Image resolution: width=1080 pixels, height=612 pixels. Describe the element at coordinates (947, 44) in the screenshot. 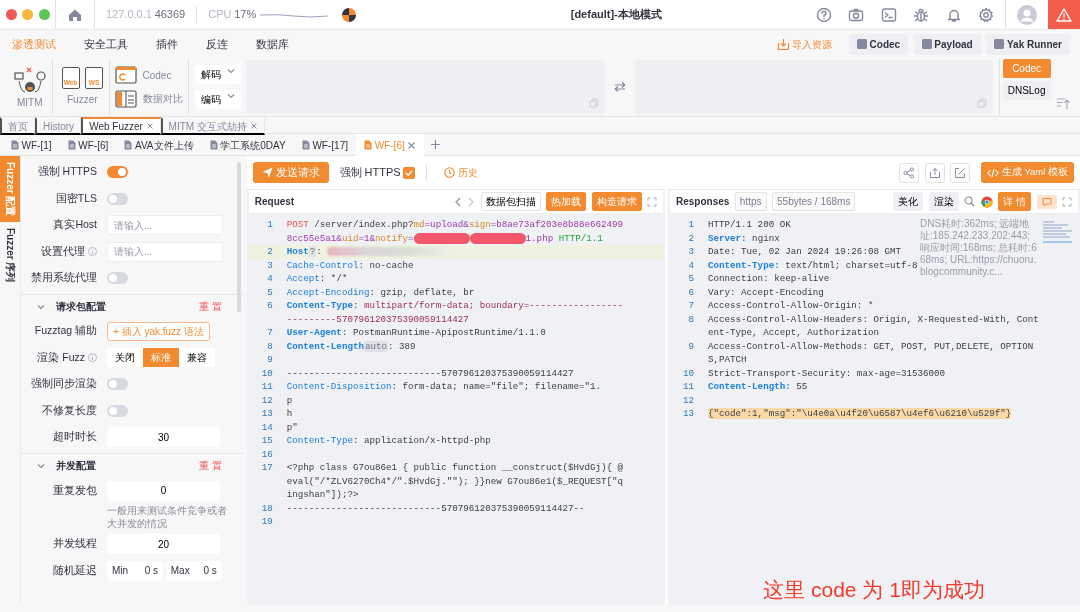

I see `toolbar-button: Payload` at that location.